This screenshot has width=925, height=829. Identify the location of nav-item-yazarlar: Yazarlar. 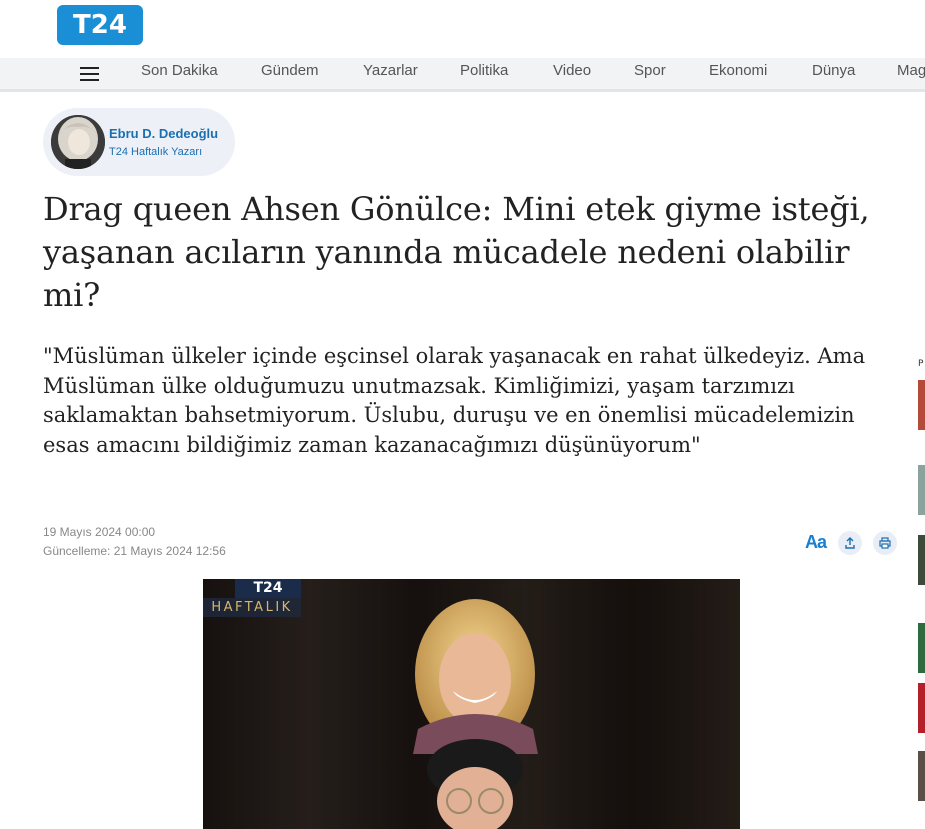
(390, 71).